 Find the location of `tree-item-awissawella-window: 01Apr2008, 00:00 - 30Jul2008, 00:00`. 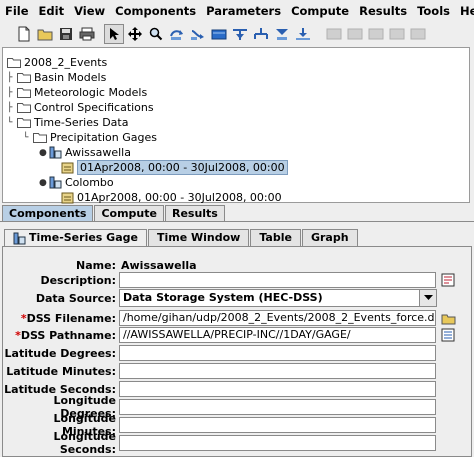

tree-item-awissawella-window: 01Apr2008, 00:00 - 30Jul2008, 00:00 is located at coordinates (174, 167).